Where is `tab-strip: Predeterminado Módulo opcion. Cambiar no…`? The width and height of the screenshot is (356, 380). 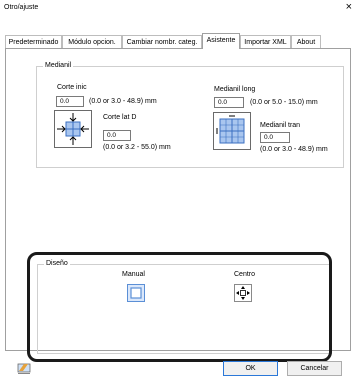
tab-strip: Predeterminado Módulo opcion. Cambiar no… is located at coordinates (178, 41).